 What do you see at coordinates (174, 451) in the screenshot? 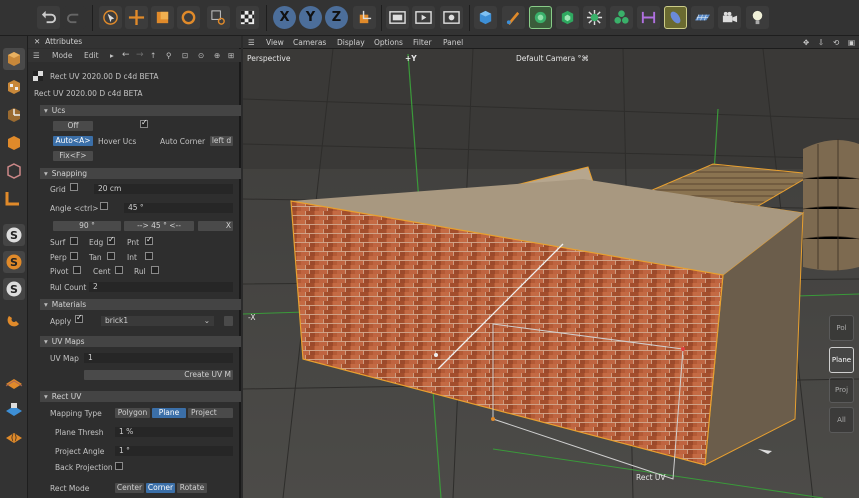
I see `project-angle-field: 1 °` at bounding box center [174, 451].